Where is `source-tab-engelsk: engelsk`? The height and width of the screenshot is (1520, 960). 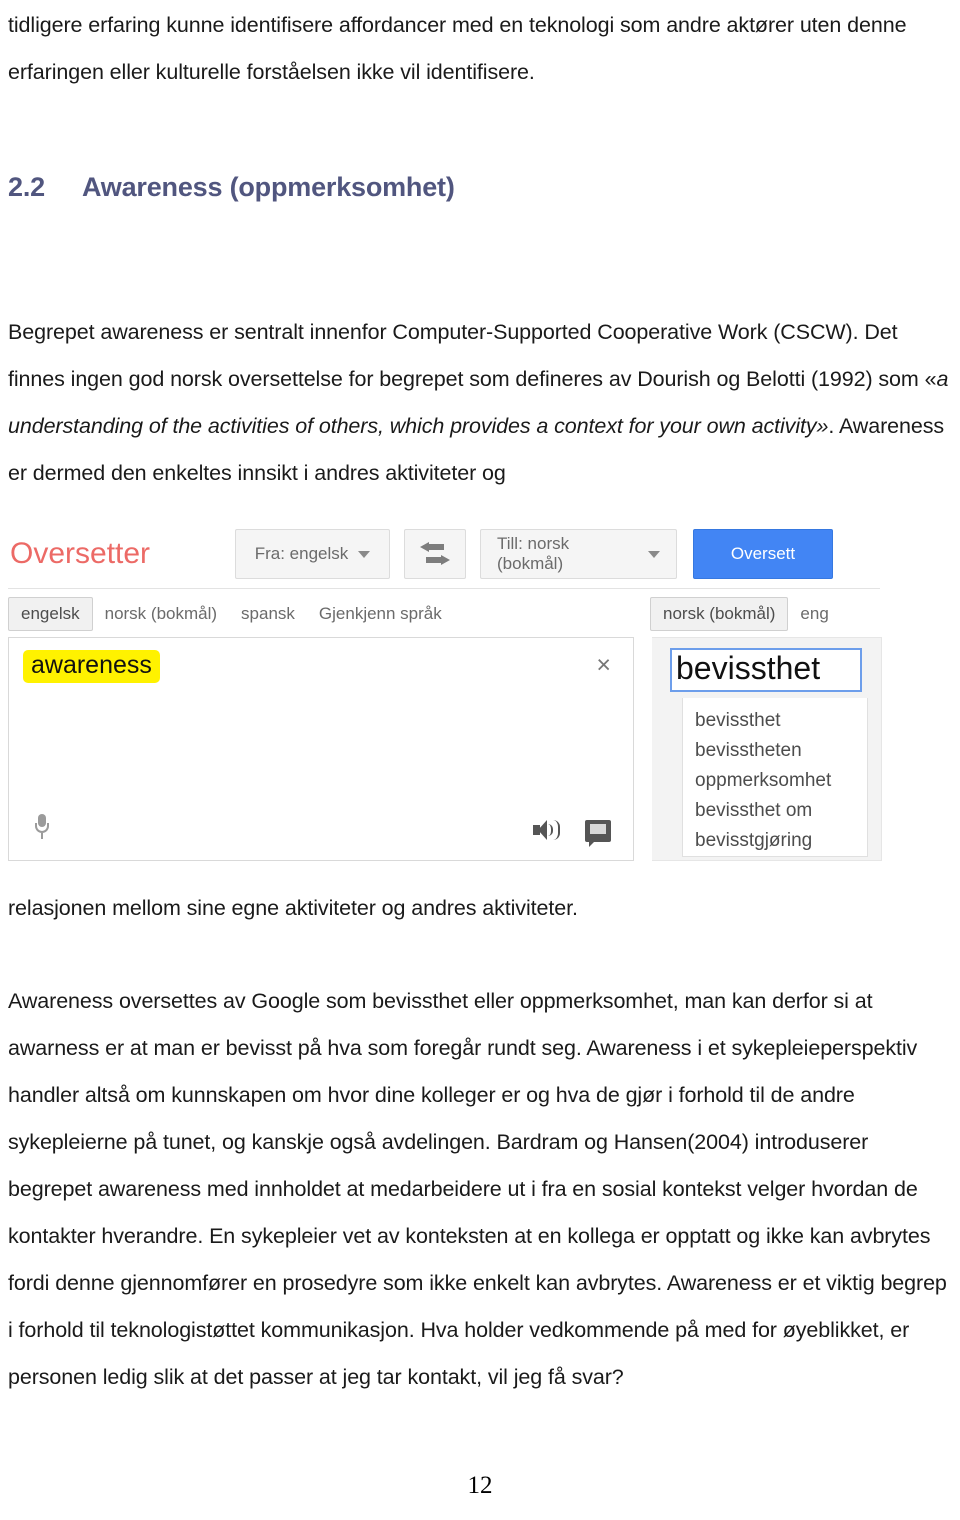
source-tab-engelsk: engelsk is located at coordinates (50, 614).